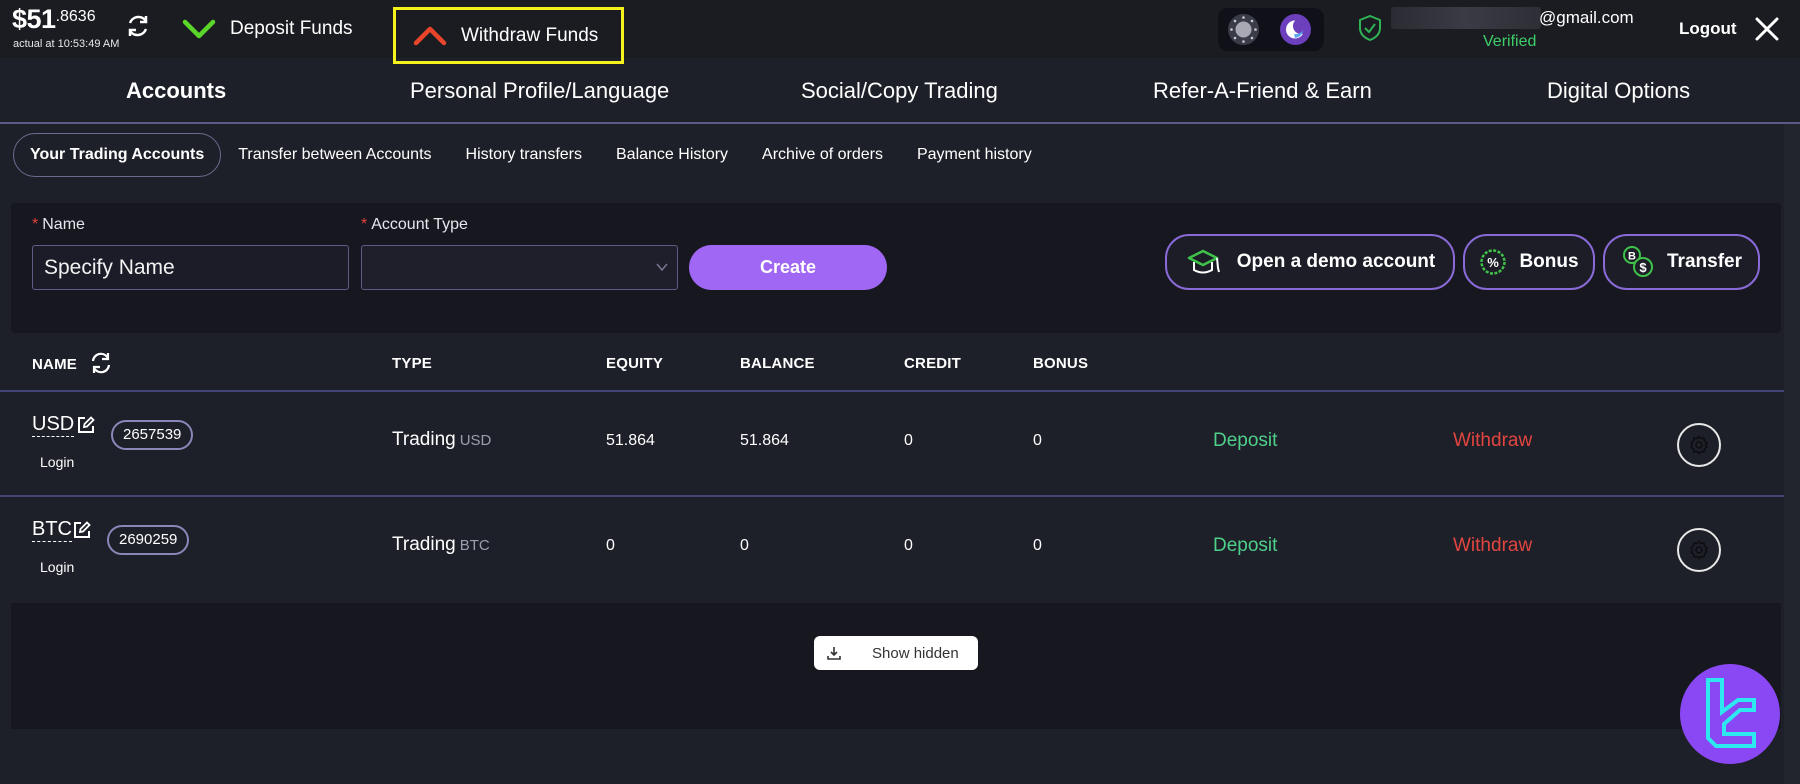 Image resolution: width=1800 pixels, height=784 pixels. Describe the element at coordinates (1262, 91) in the screenshot. I see `tab-refer-a-friend: Refer-A-Friend & Earn` at that location.